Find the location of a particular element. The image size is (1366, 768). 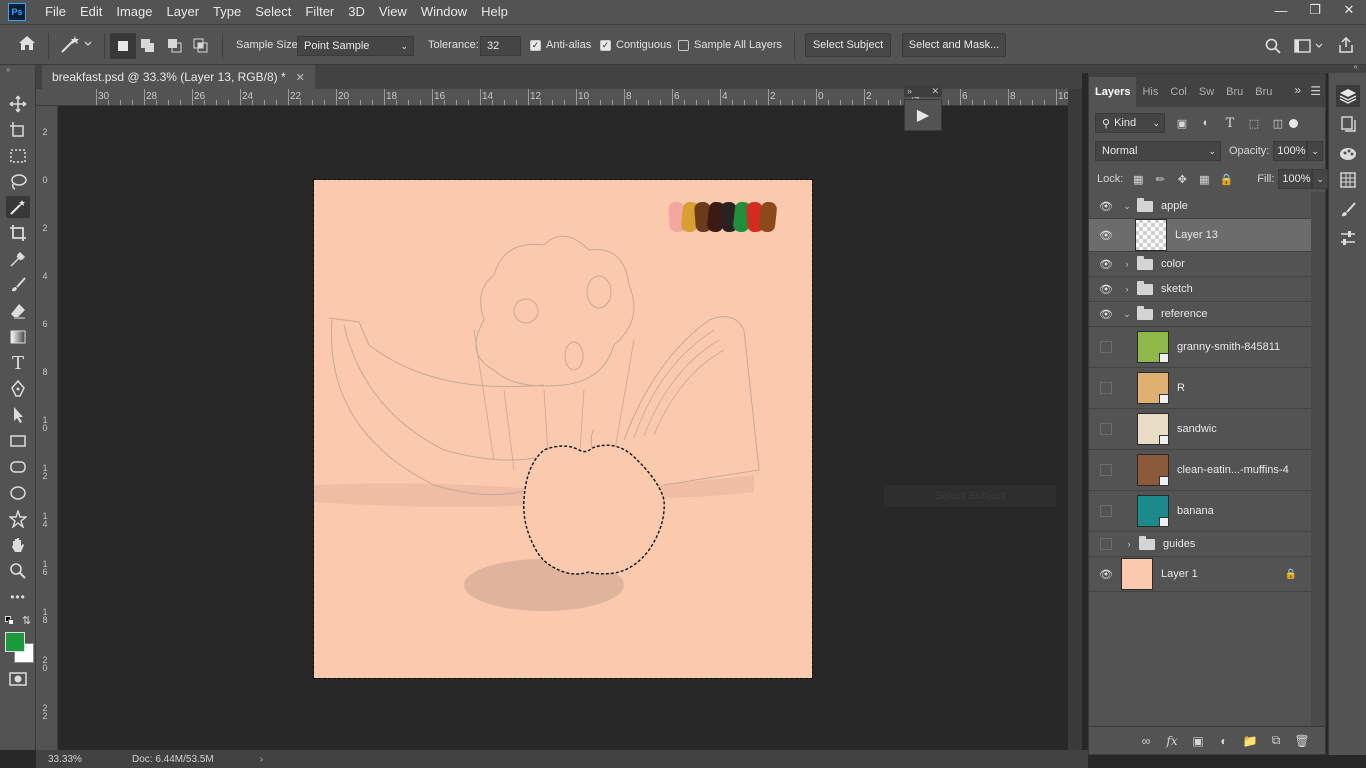

gradient-tool-icon is located at coordinates (18, 337).